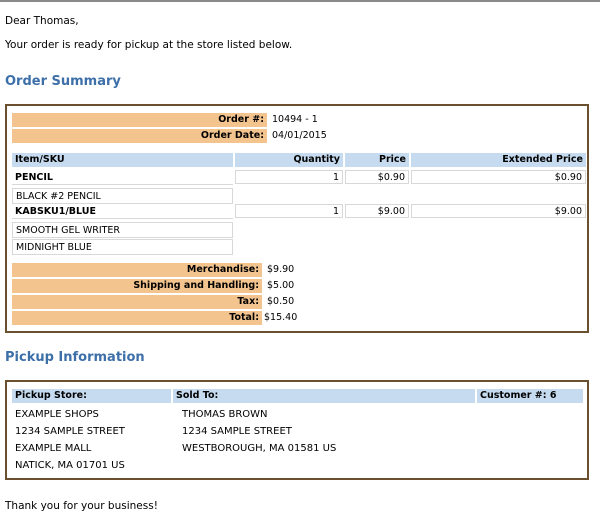 Image resolution: width=600 pixels, height=516 pixels. Describe the element at coordinates (137, 286) in the screenshot. I see `shipping-label: Shipping and Handling:` at that location.